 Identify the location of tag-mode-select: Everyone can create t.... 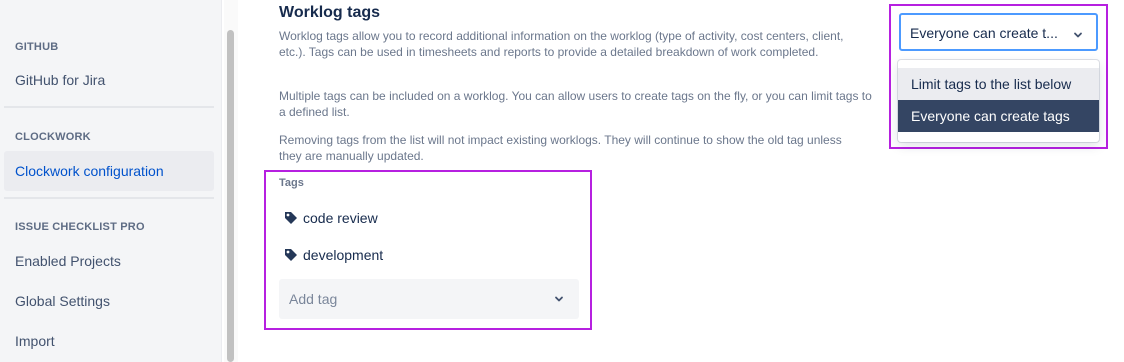
(998, 32).